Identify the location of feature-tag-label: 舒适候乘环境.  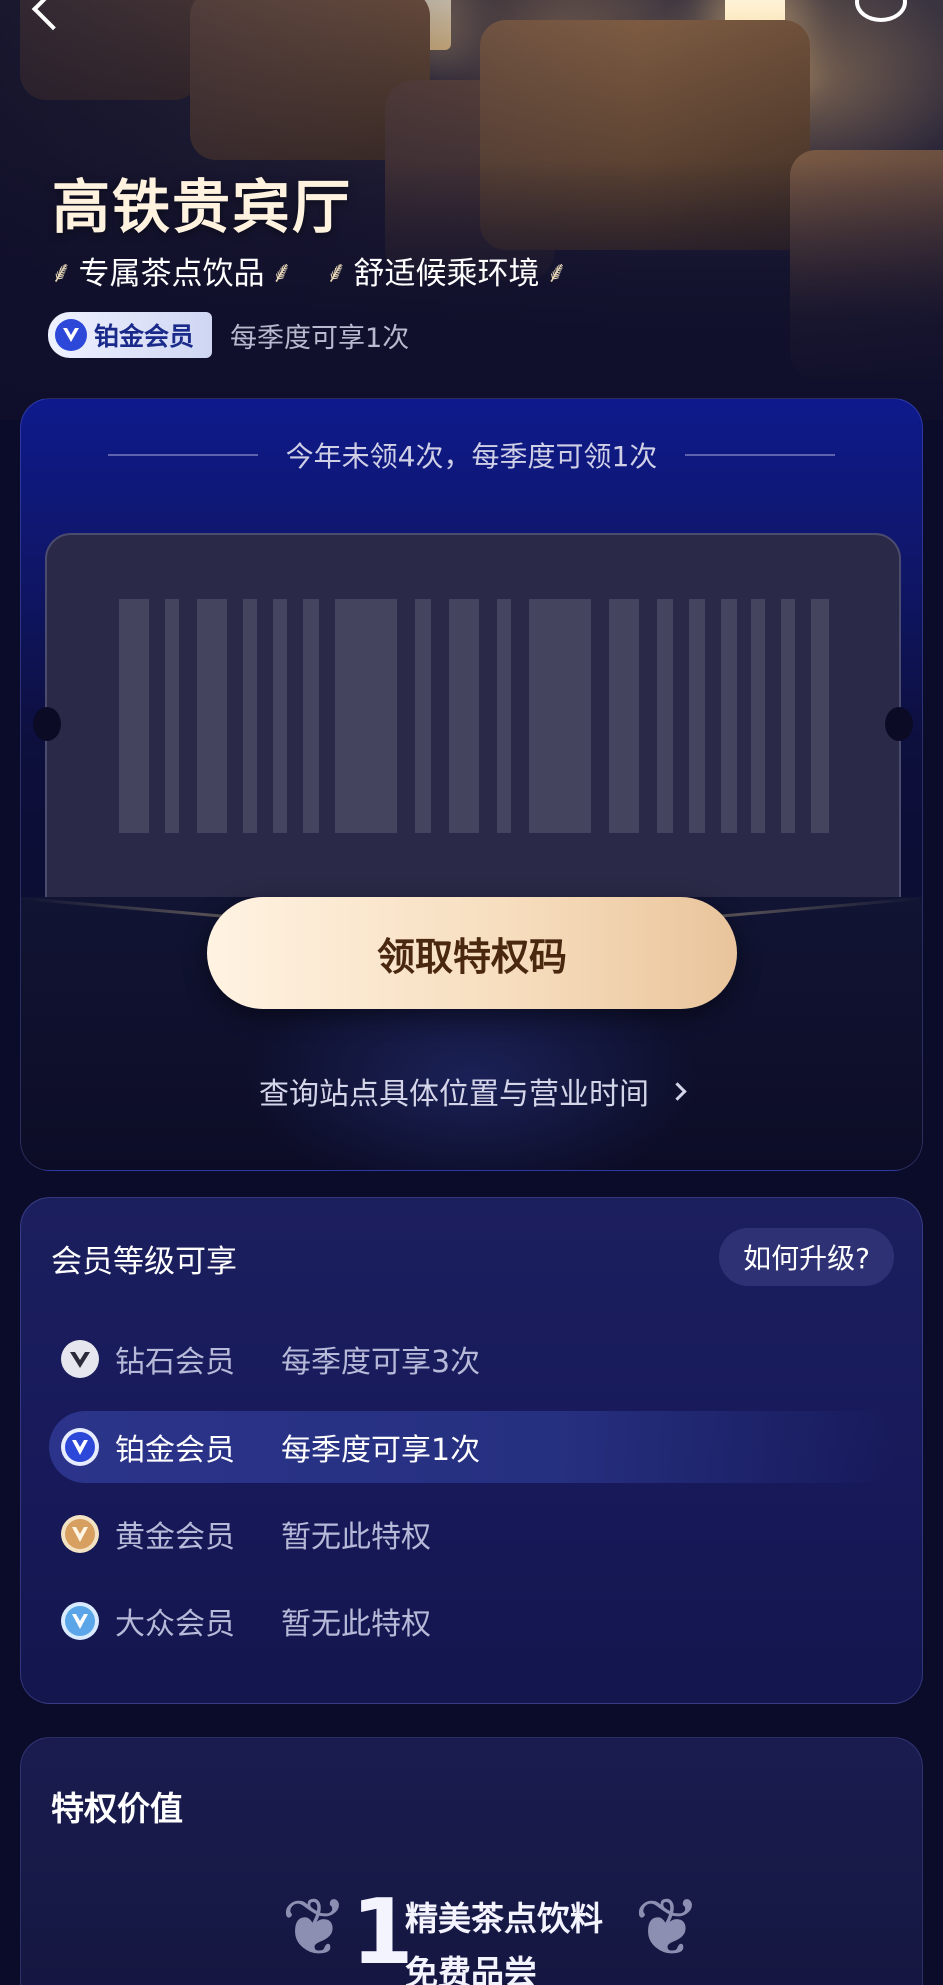
(446, 274).